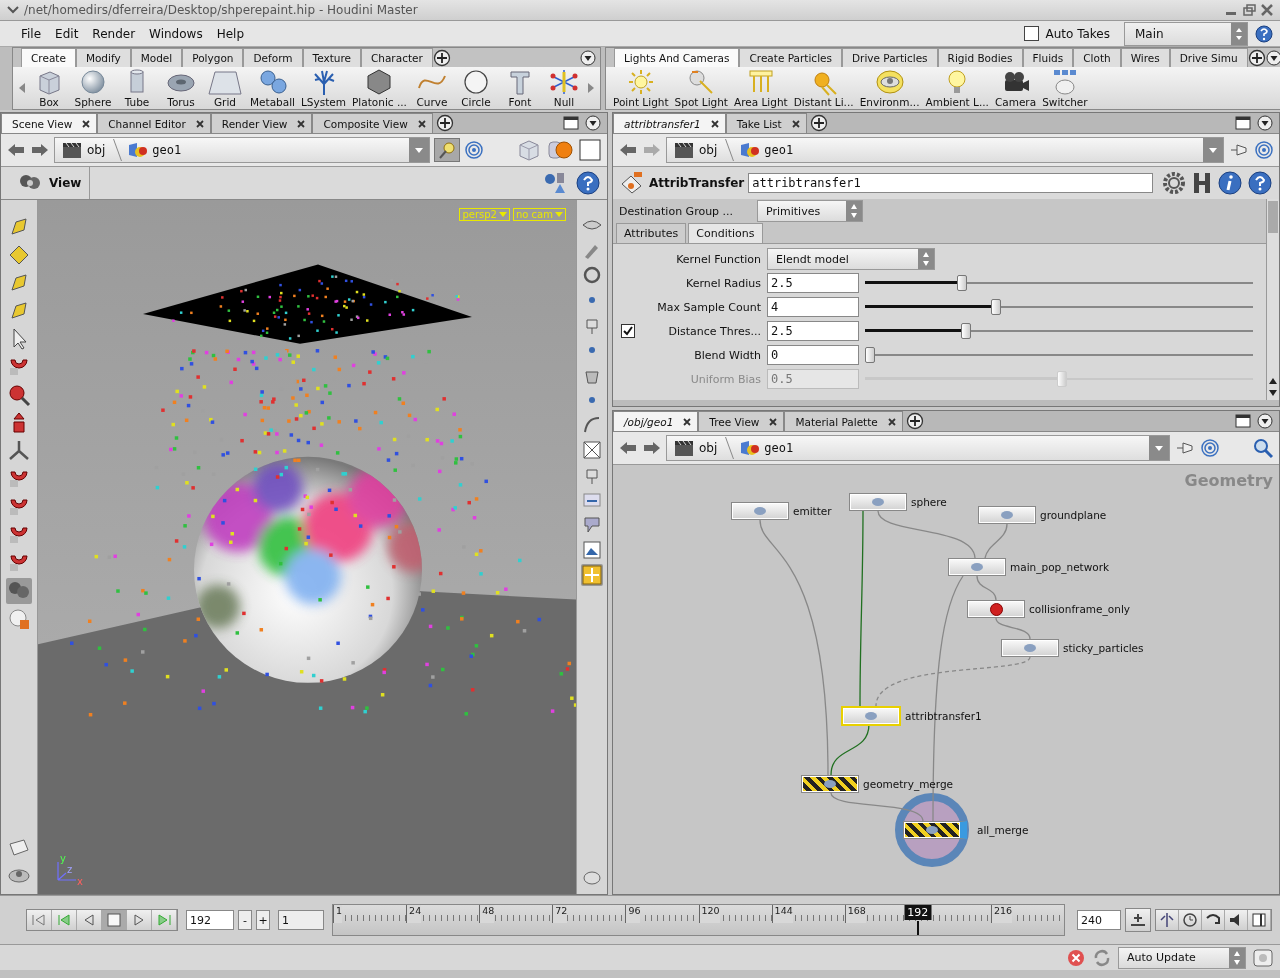  What do you see at coordinates (563, 88) in the screenshot?
I see `shelf-tool: Null` at bounding box center [563, 88].